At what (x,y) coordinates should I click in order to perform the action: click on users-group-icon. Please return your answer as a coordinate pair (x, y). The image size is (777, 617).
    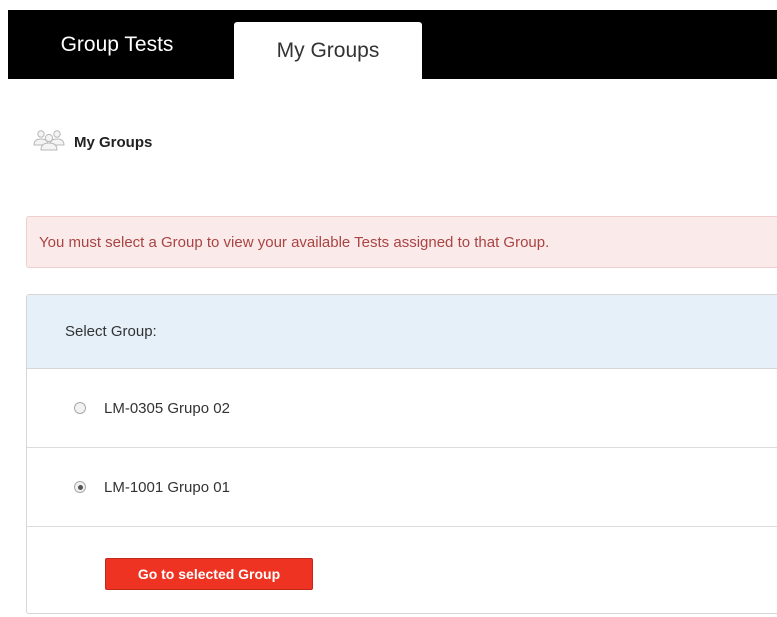
    Looking at the image, I should click on (49, 142).